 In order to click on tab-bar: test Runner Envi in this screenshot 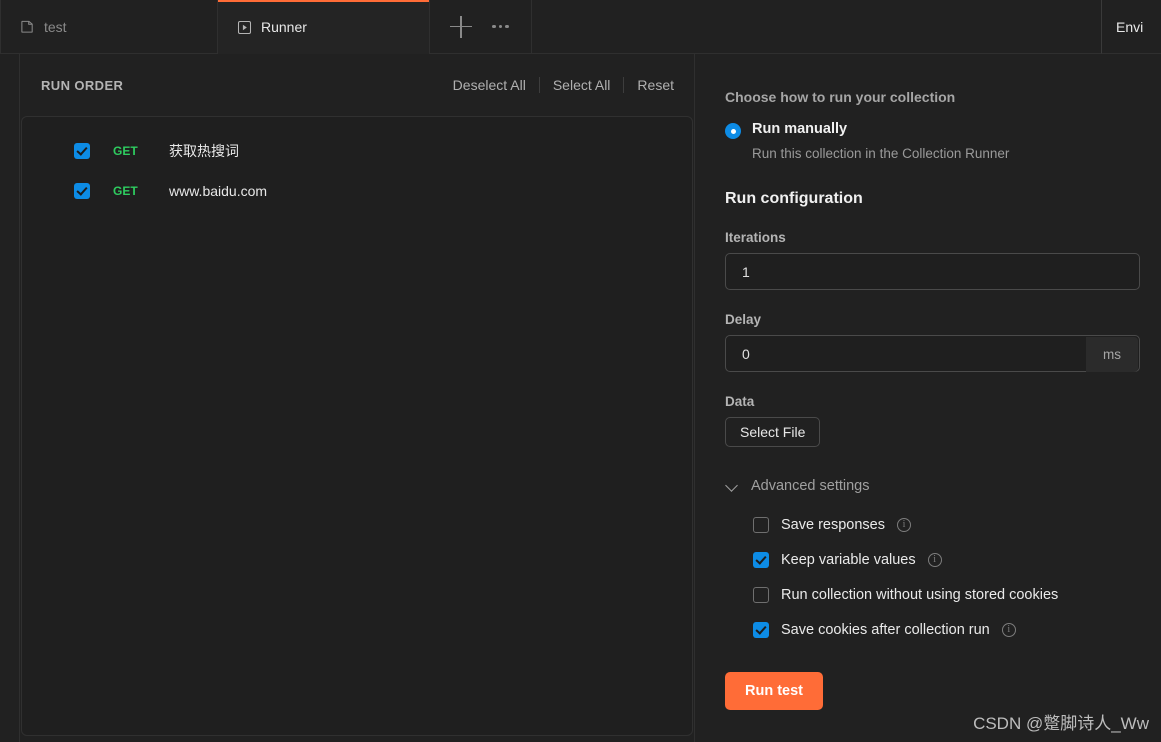, I will do `click(580, 27)`.